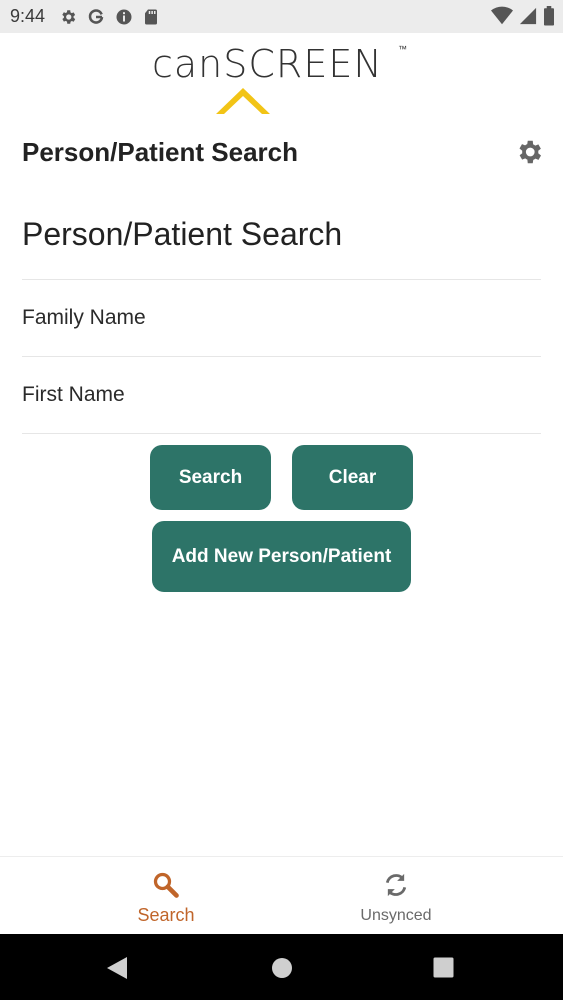 This screenshot has height=1000, width=563. I want to click on tab-search: Search, so click(166, 896).